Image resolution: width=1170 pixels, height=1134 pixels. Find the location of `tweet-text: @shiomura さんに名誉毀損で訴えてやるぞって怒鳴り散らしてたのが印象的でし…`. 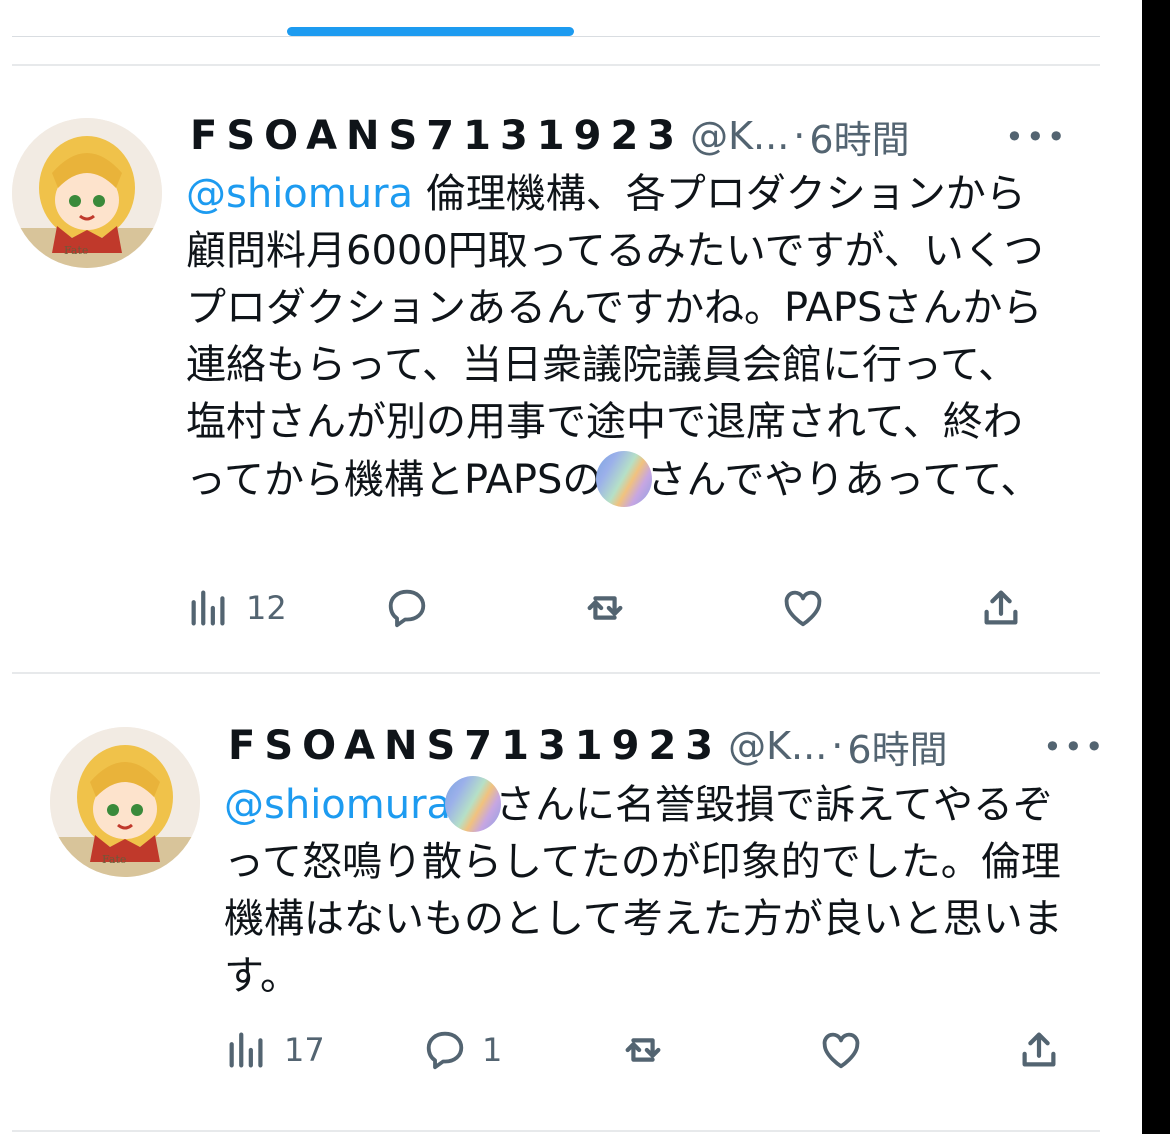

tweet-text: @shiomura さんに名誉毀損で訴えてやるぞって怒鳴り散らしてたのが印象的でし… is located at coordinates (654, 890).